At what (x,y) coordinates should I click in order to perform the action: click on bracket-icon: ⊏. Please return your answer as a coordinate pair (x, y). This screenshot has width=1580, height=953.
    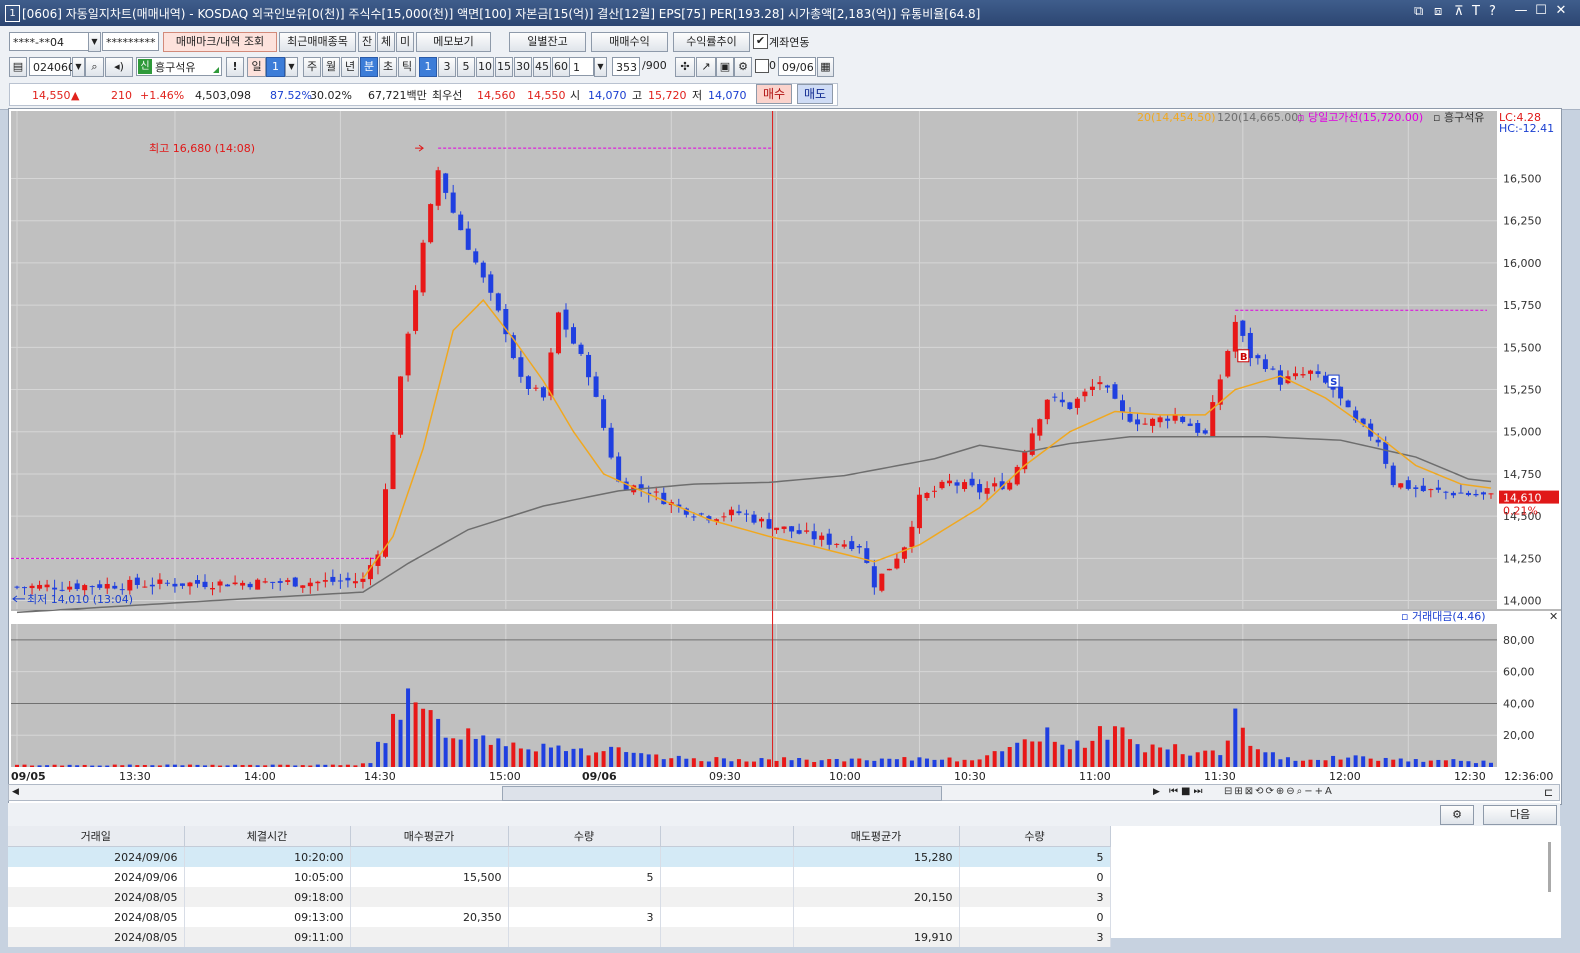
    Looking at the image, I should click on (1548, 792).